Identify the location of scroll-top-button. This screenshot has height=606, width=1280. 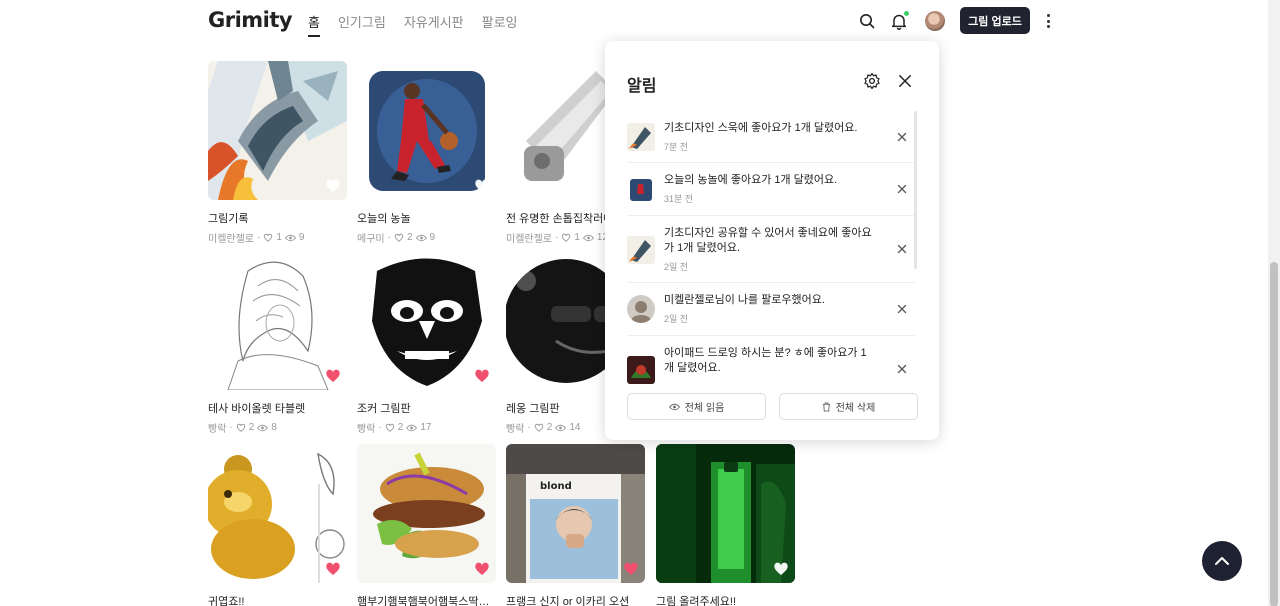
(1222, 561).